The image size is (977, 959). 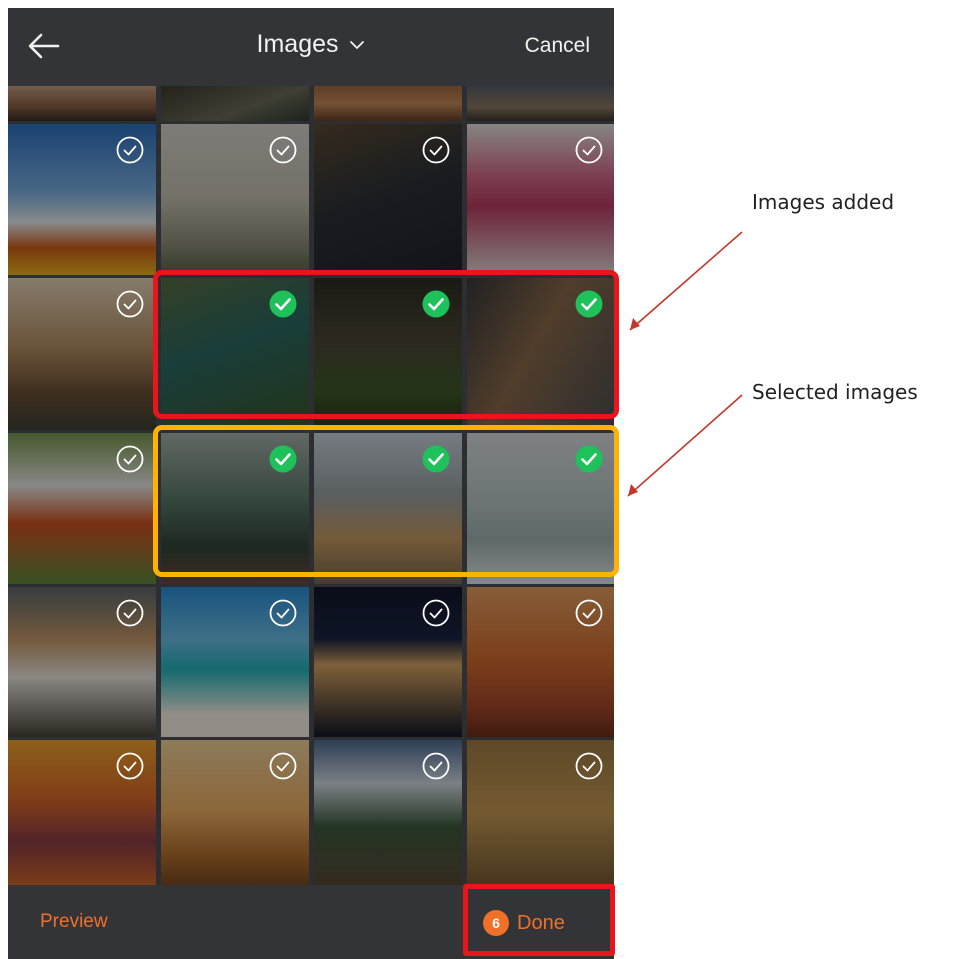 What do you see at coordinates (540, 199) in the screenshot?
I see `photo-tile-pink-flowers` at bounding box center [540, 199].